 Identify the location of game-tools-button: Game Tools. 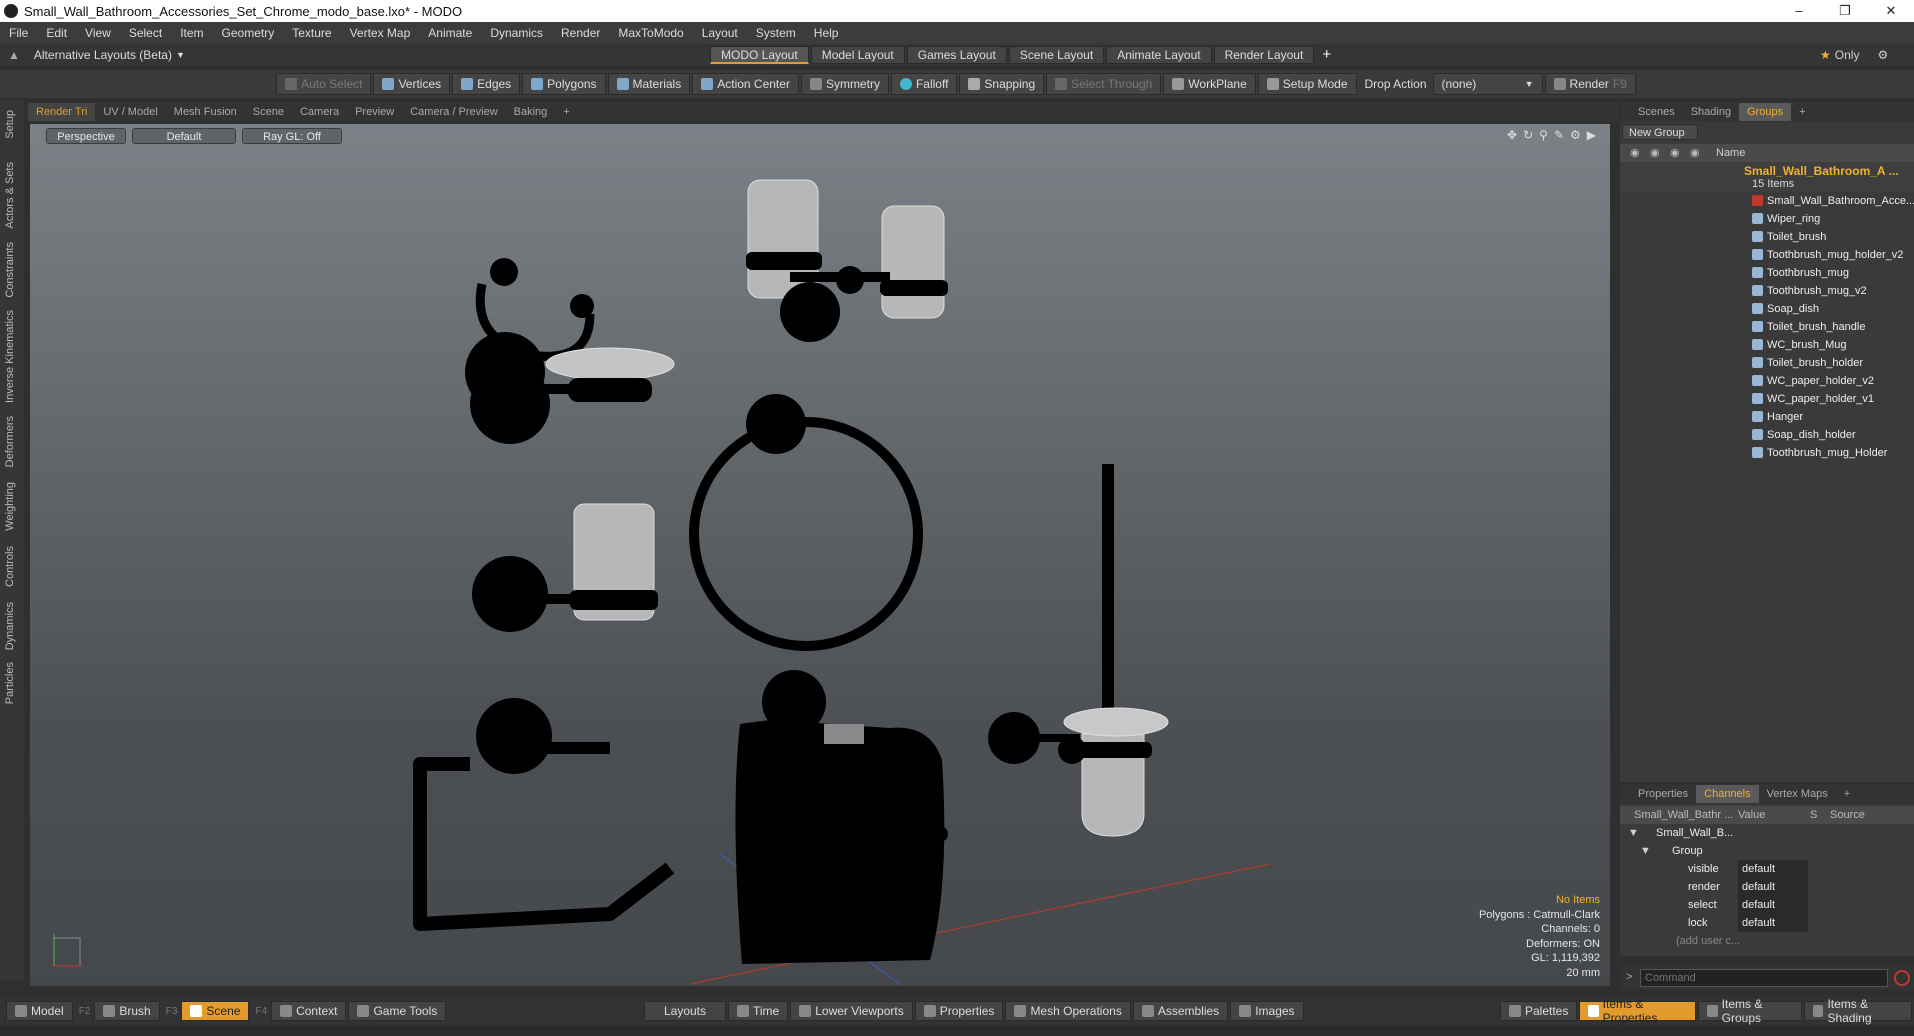
(397, 1011).